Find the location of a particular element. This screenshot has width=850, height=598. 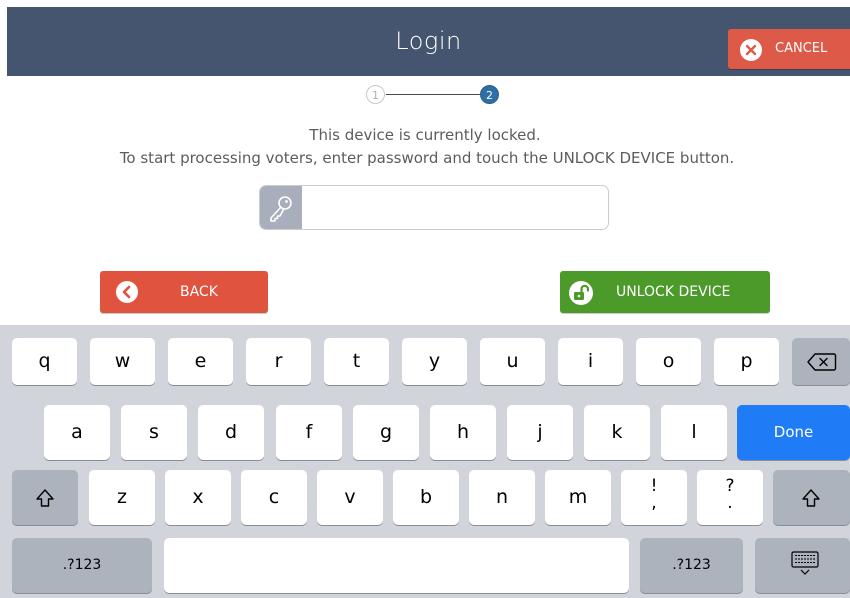

key-bottom-char: . is located at coordinates (730, 503).